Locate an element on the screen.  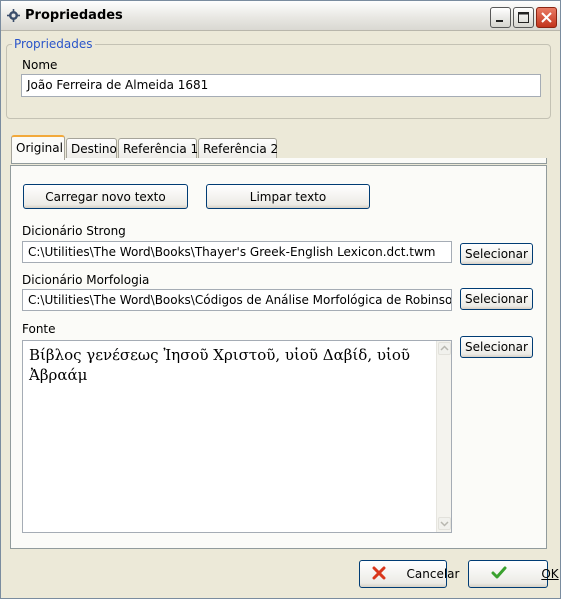
scroll-down-button is located at coordinates (444, 523).